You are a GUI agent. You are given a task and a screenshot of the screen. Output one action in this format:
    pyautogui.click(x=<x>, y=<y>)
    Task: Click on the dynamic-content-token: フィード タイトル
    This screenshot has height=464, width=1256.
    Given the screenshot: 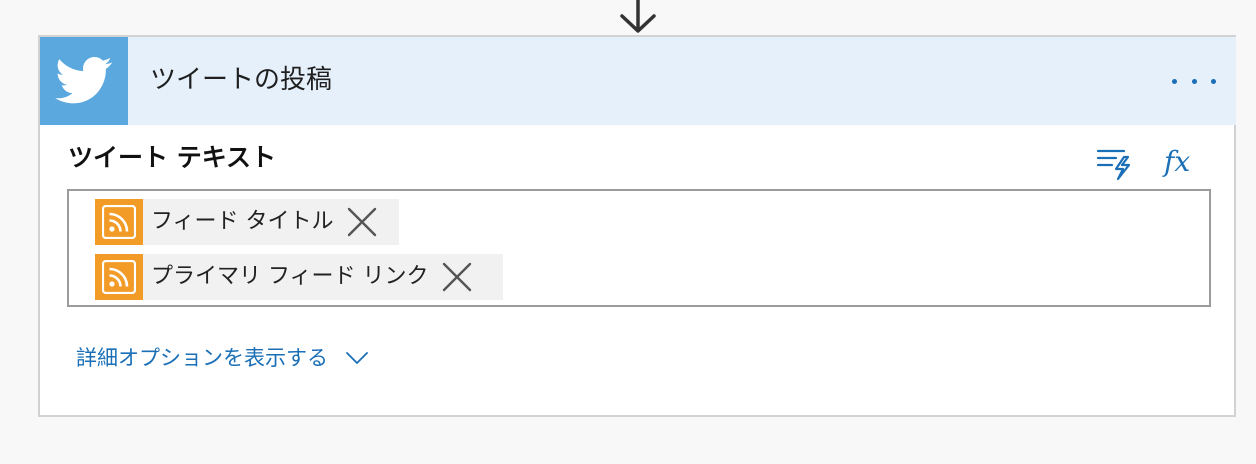 What is the action you would take?
    pyautogui.click(x=247, y=222)
    